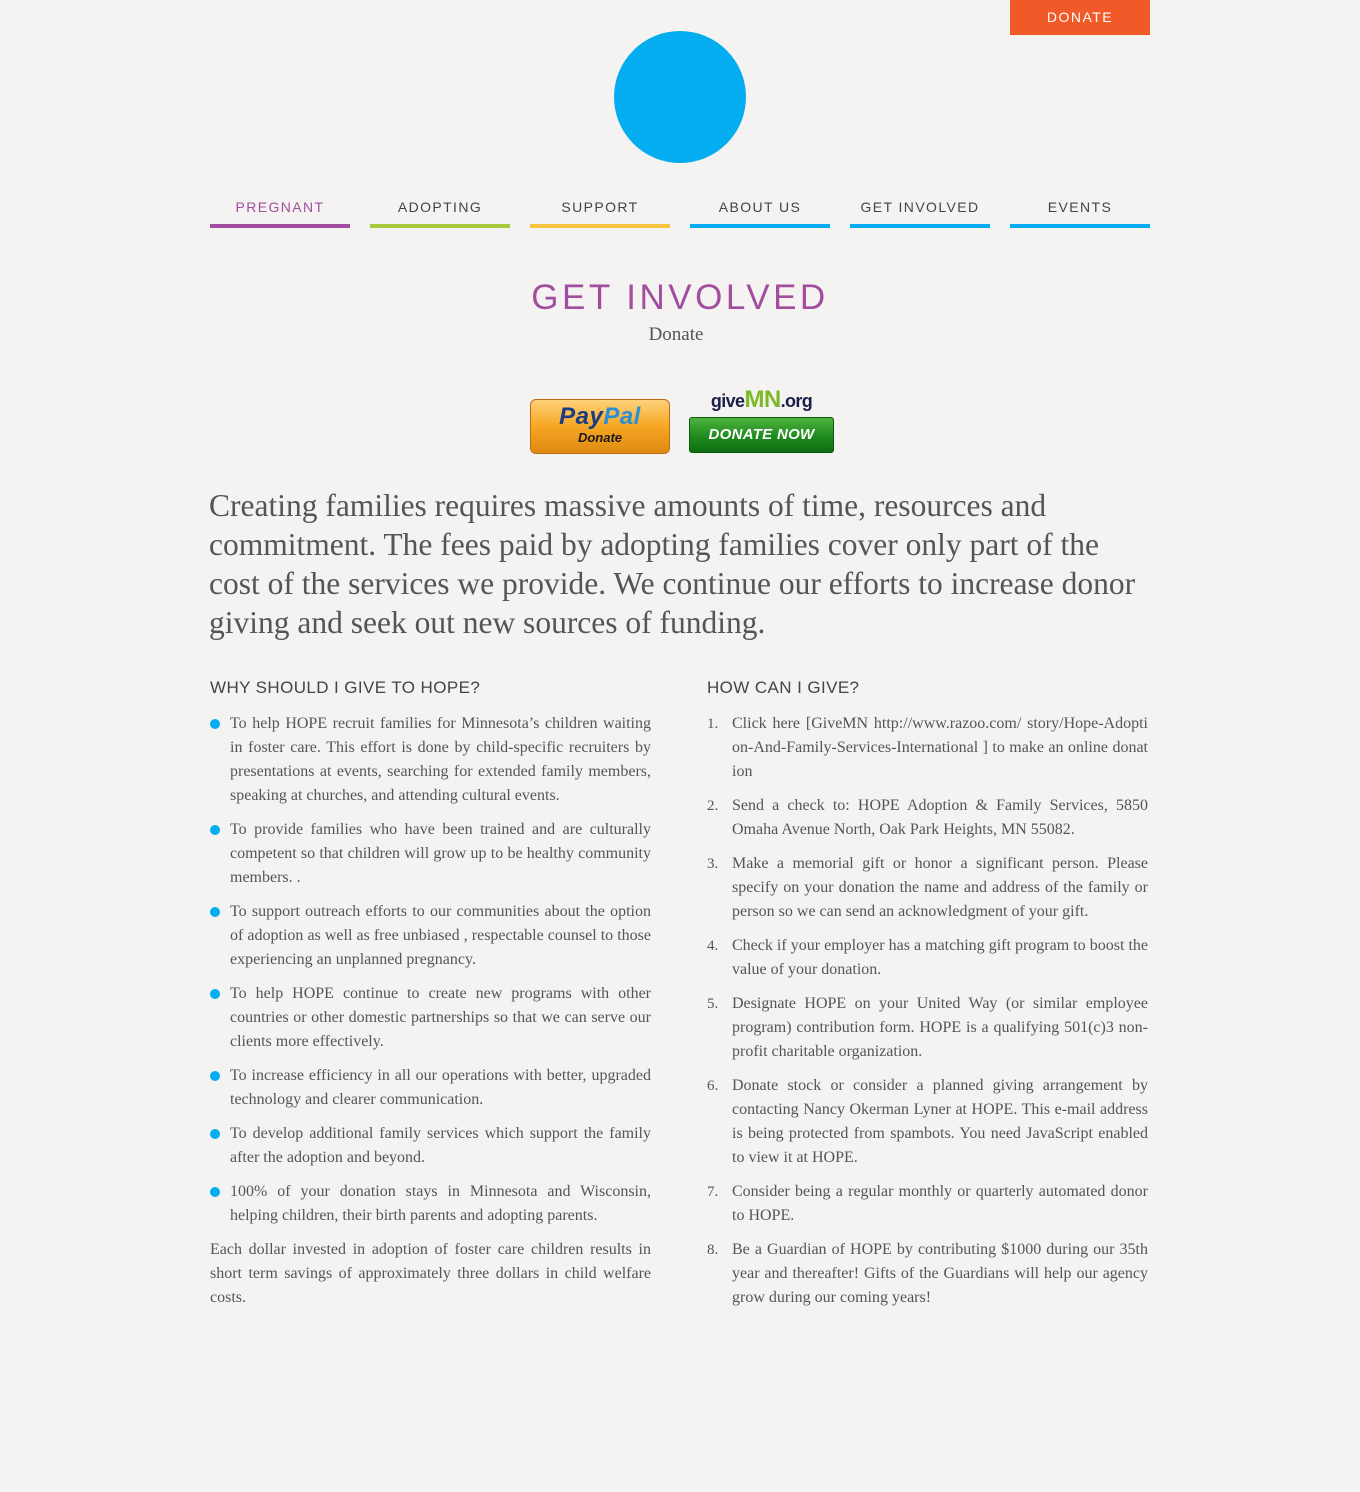  What do you see at coordinates (713, 946) in the screenshot?
I see `step-number: 4.` at bounding box center [713, 946].